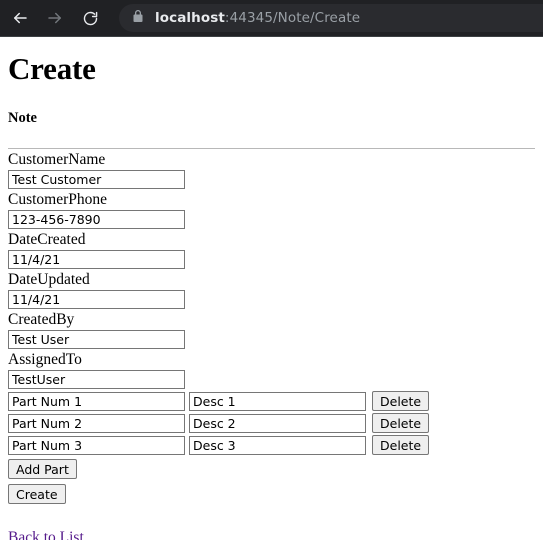 The height and width of the screenshot is (540, 543). What do you see at coordinates (271, 494) in the screenshot?
I see `create-row: Create` at bounding box center [271, 494].